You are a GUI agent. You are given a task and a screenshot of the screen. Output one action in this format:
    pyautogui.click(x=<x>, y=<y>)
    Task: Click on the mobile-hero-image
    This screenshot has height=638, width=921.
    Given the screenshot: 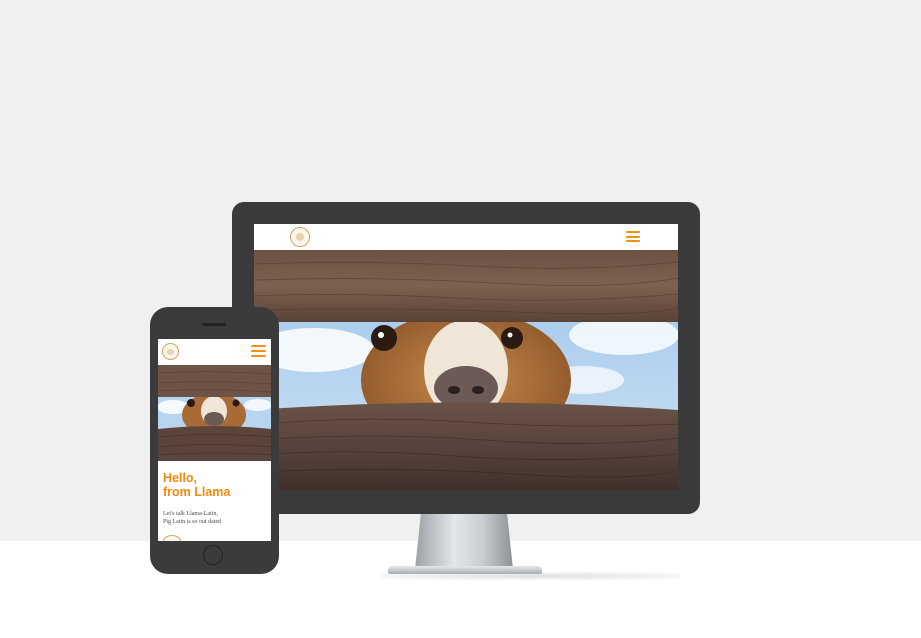 What is the action you would take?
    pyautogui.click(x=214, y=413)
    